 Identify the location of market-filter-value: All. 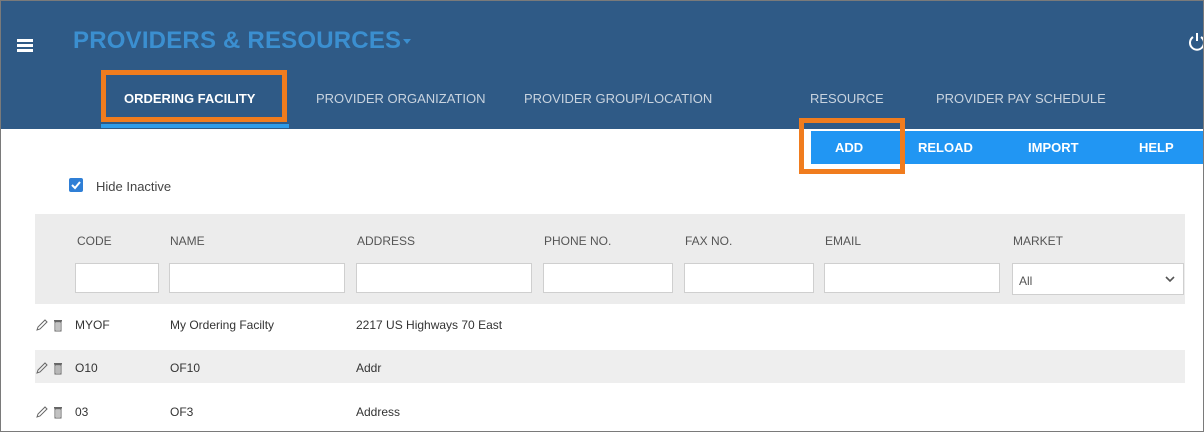
(1026, 281).